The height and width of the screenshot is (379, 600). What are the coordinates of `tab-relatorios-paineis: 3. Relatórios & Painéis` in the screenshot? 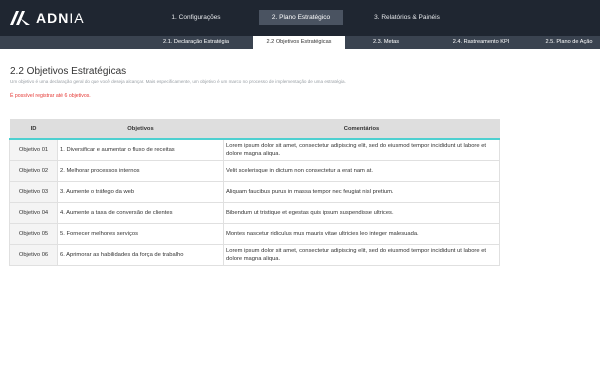 It's located at (407, 17).